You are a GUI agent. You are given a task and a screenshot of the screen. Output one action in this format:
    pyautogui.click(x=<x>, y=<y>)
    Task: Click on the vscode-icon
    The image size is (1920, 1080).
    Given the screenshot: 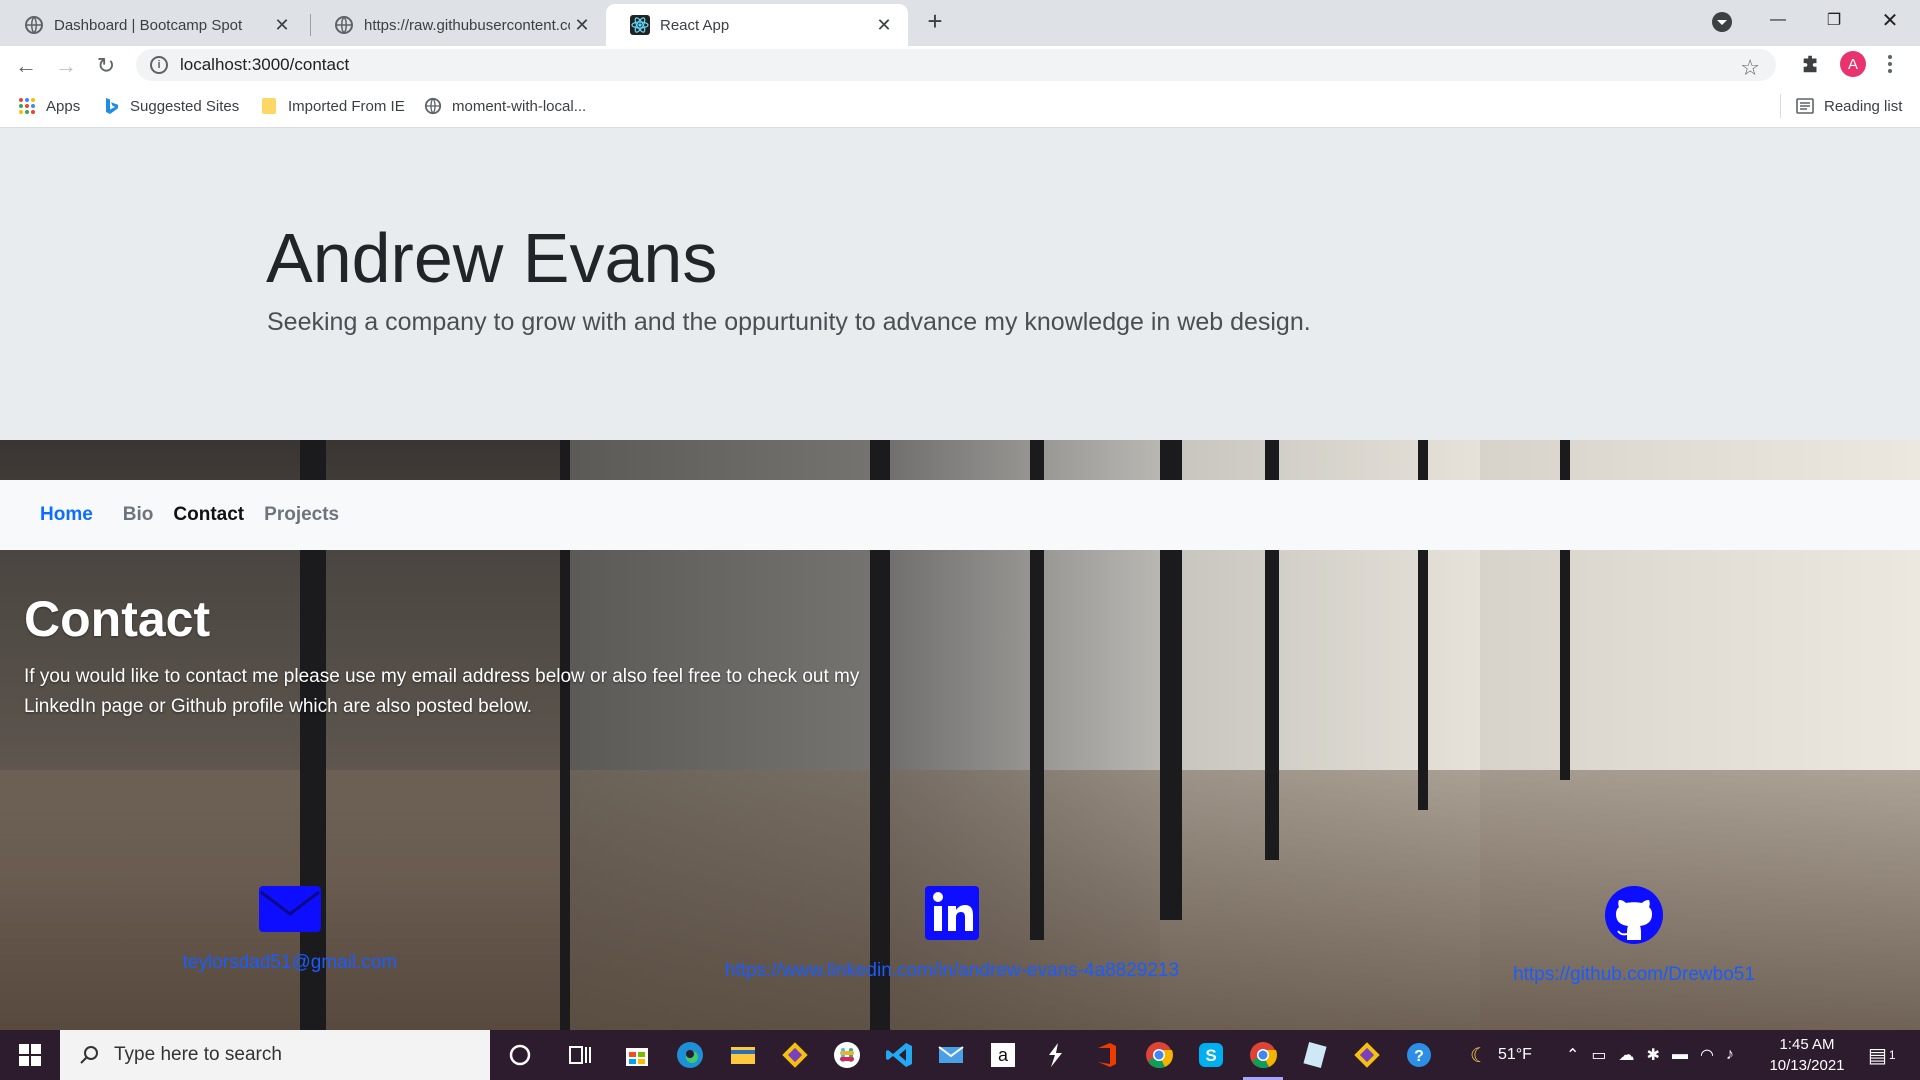 What is the action you would take?
    pyautogui.click(x=899, y=1055)
    